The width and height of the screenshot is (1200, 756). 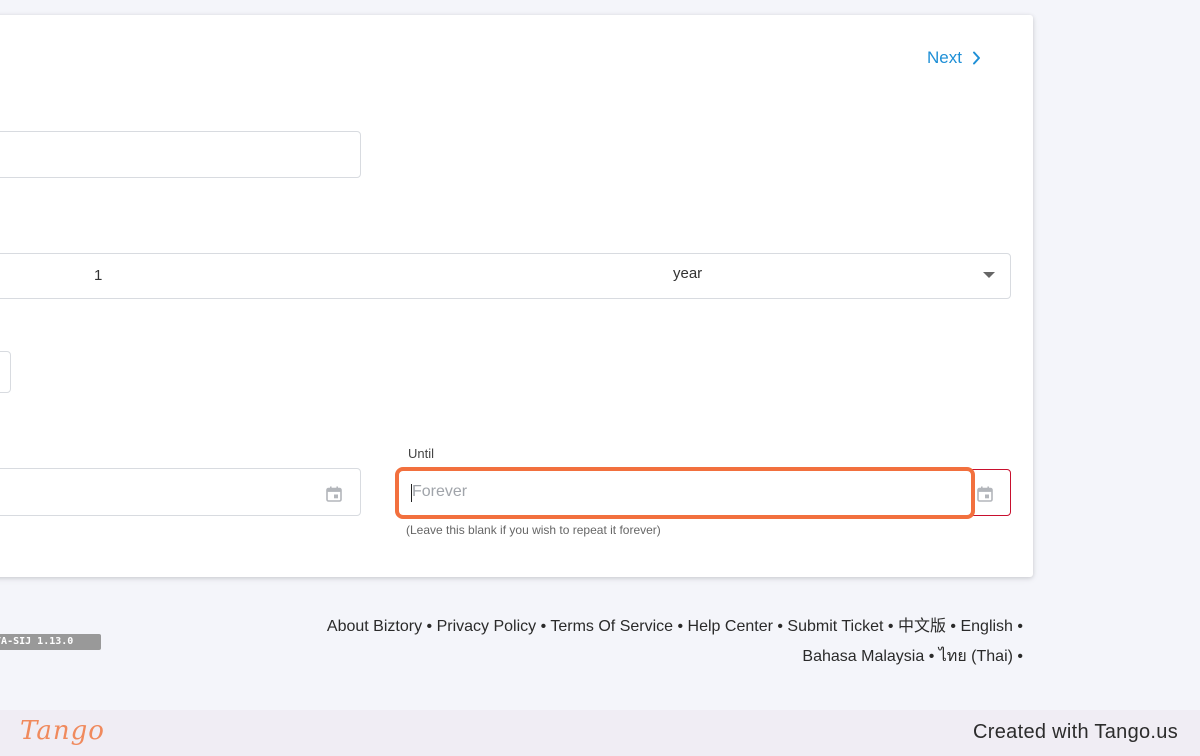 What do you see at coordinates (944, 57) in the screenshot?
I see `next-label: Next` at bounding box center [944, 57].